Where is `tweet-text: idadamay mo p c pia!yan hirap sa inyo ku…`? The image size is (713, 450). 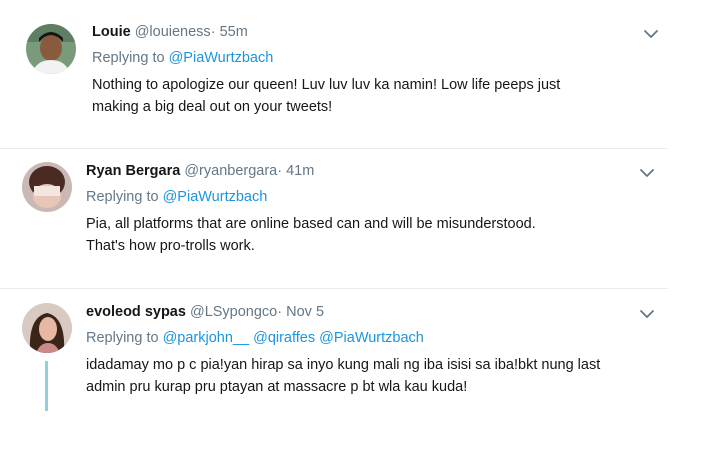 tweet-text: idadamay mo p c pia!yan hirap sa inyo ku… is located at coordinates (366, 376).